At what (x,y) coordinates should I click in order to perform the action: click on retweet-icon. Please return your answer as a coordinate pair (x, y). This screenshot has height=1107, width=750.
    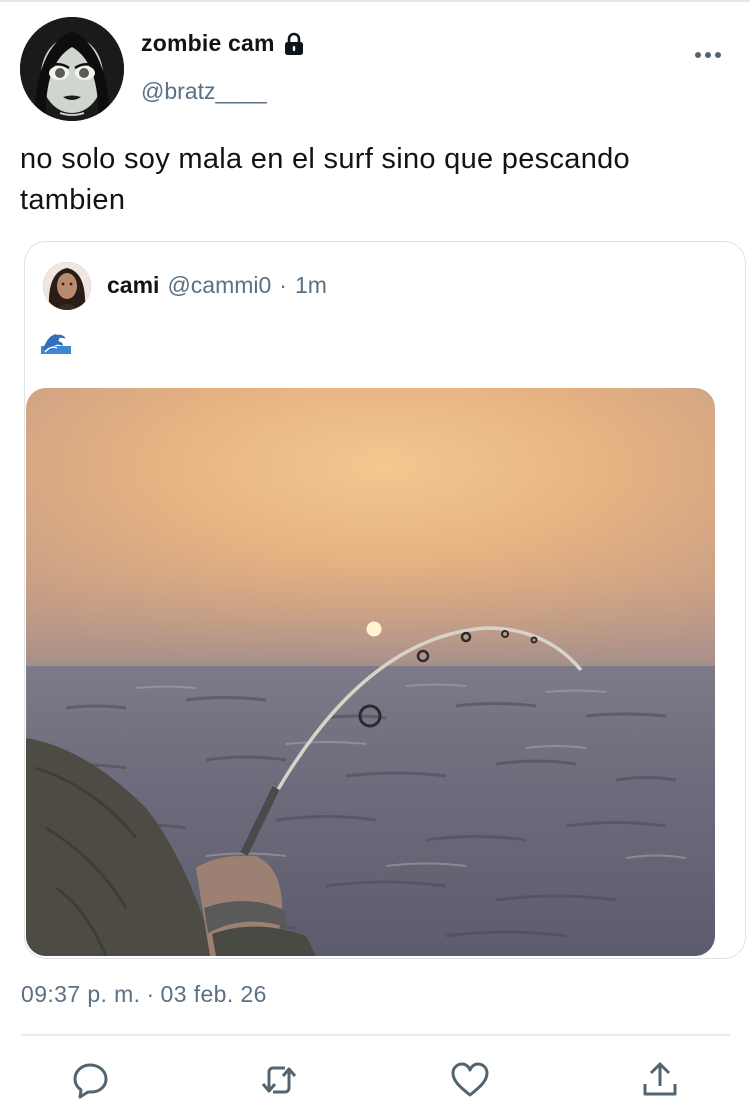
    Looking at the image, I should click on (279, 1080).